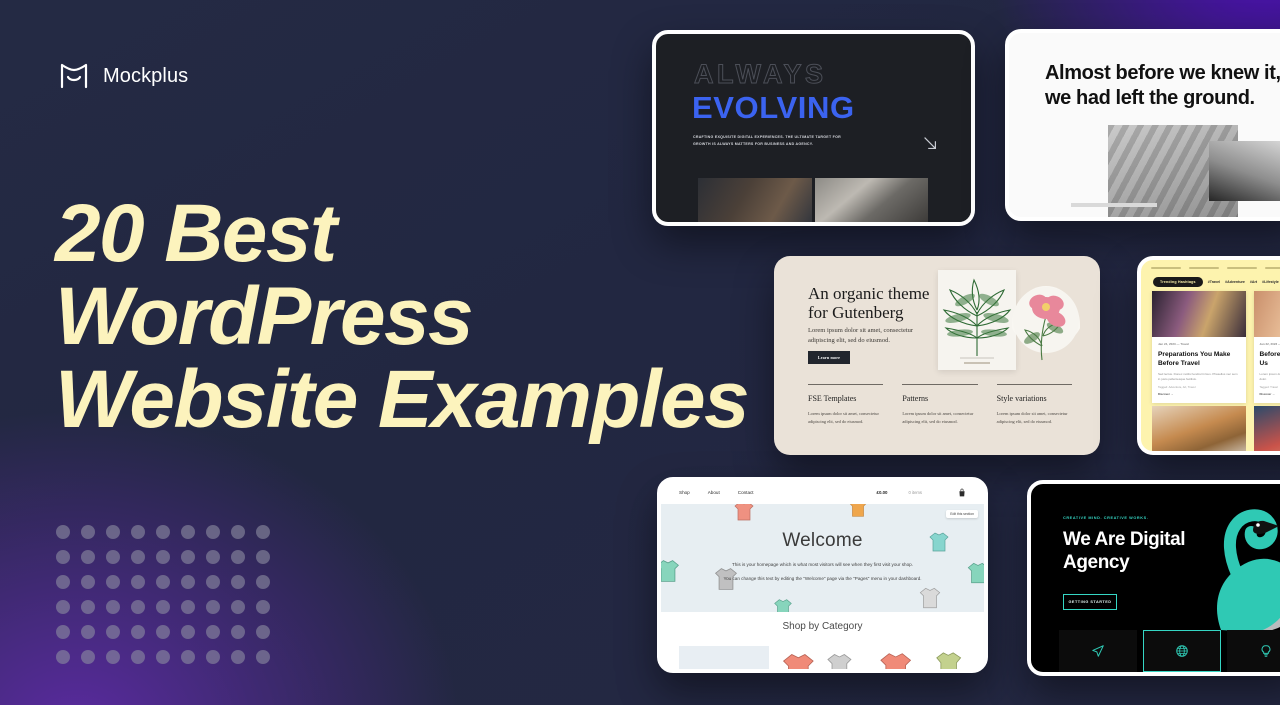 The width and height of the screenshot is (1280, 705). I want to click on arrow-down-right-icon, so click(930, 143).